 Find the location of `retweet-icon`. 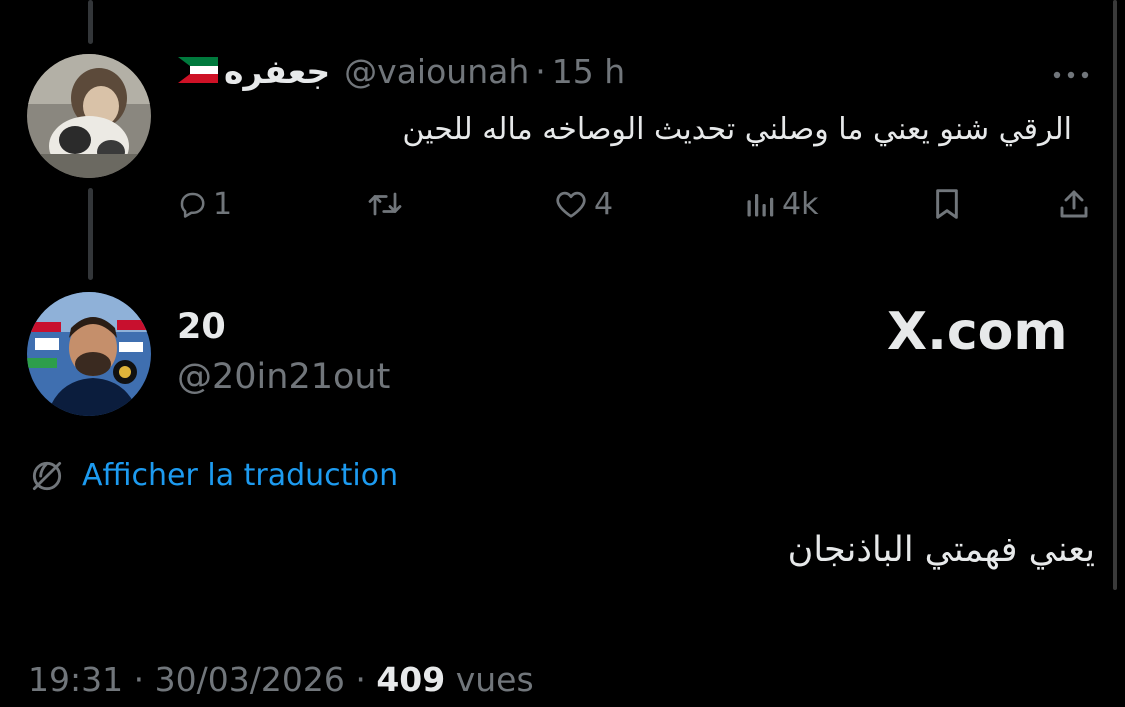

retweet-icon is located at coordinates (385, 204).